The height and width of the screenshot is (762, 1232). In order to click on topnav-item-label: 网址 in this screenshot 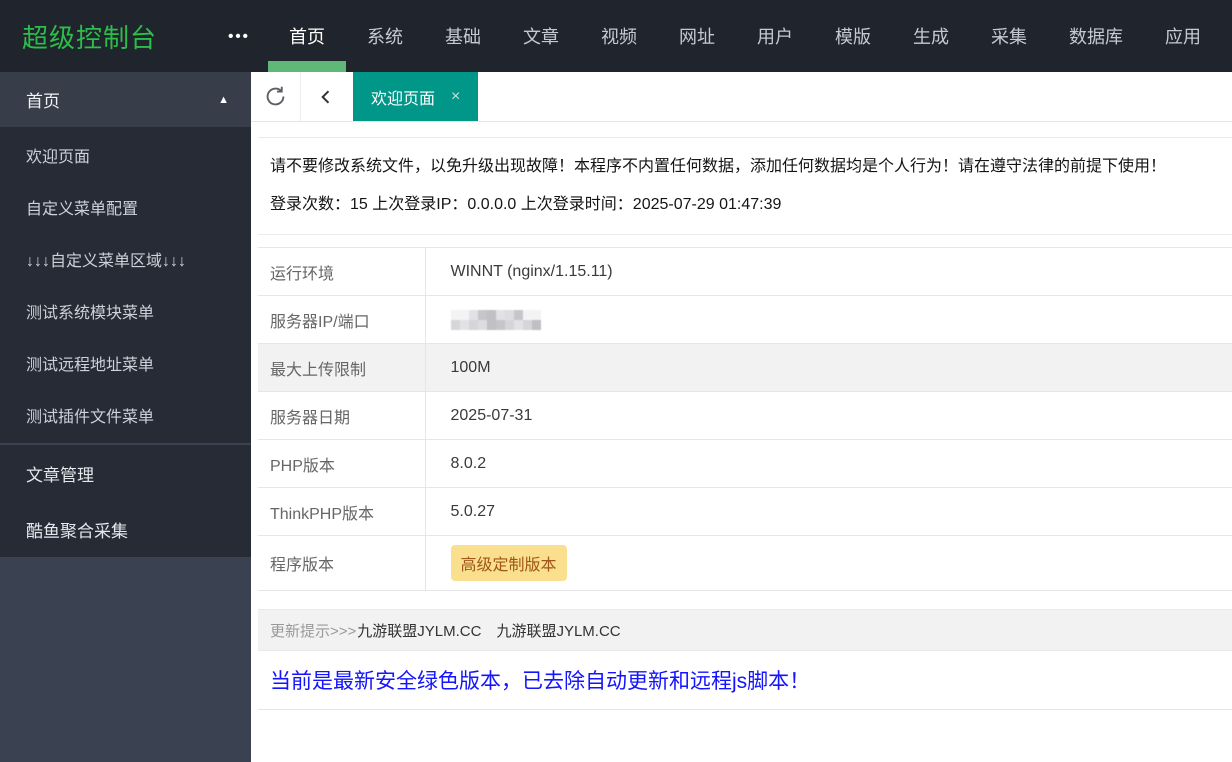, I will do `click(697, 37)`.